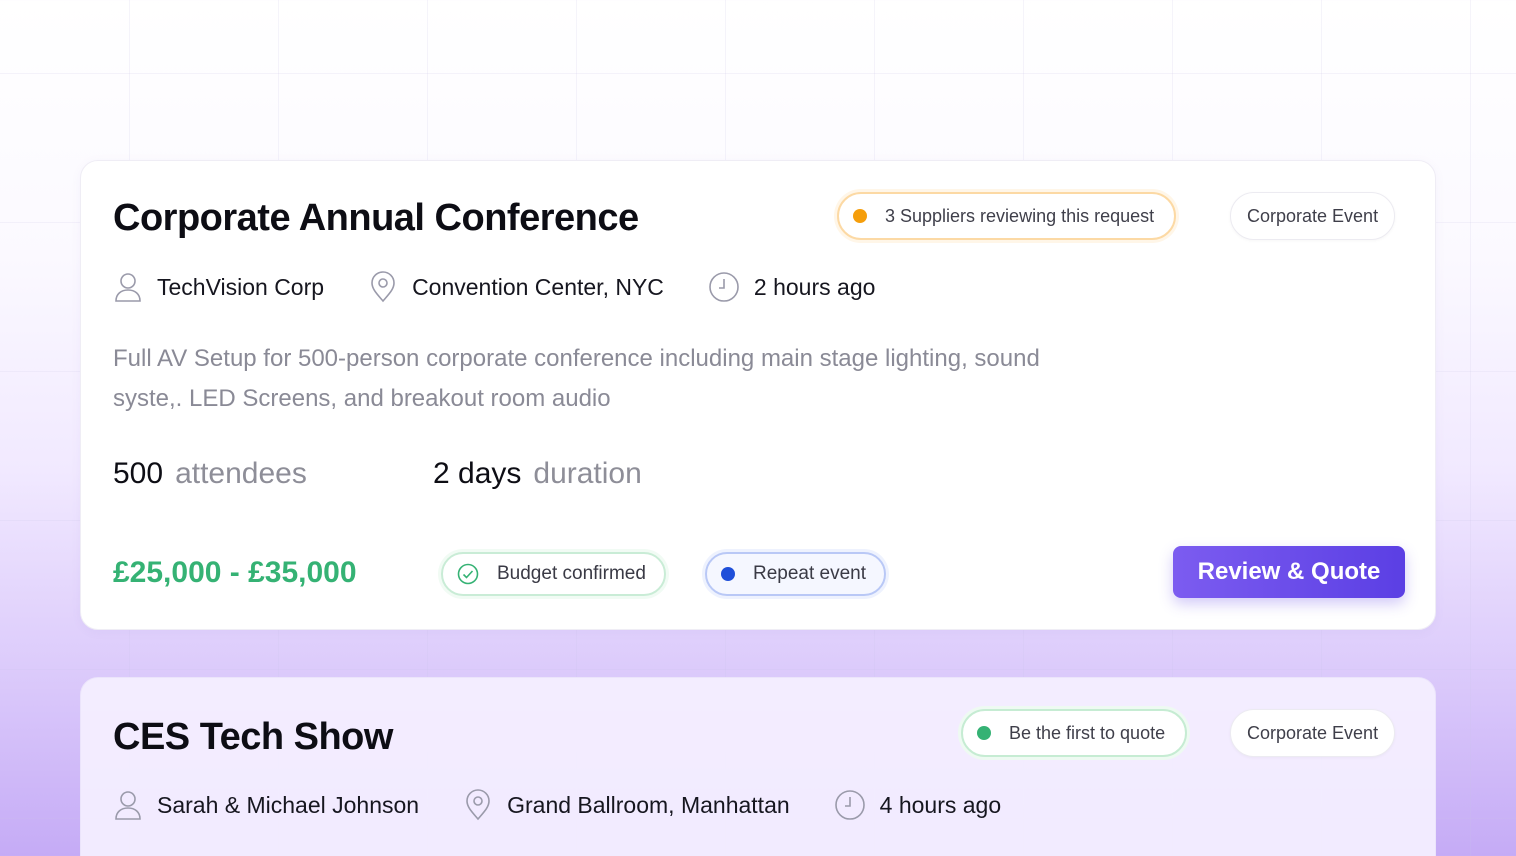 The image size is (1516, 856). What do you see at coordinates (571, 573) in the screenshot?
I see `budget-tag-text: Budget confirmed` at bounding box center [571, 573].